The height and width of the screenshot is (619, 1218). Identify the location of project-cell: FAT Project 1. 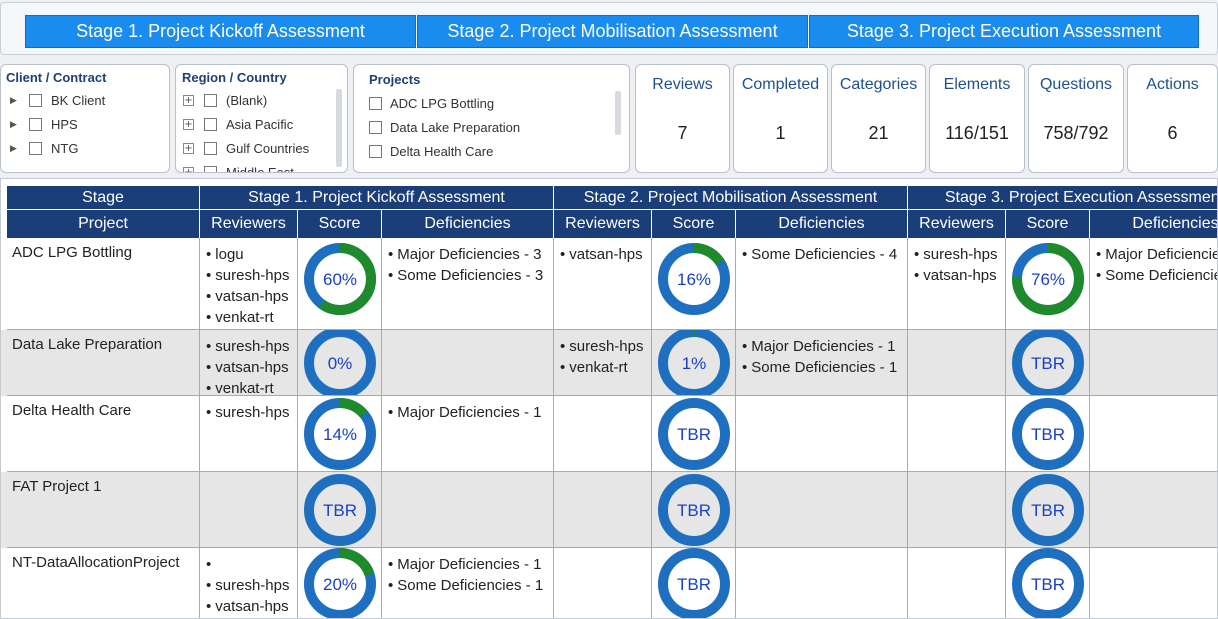
(103, 510).